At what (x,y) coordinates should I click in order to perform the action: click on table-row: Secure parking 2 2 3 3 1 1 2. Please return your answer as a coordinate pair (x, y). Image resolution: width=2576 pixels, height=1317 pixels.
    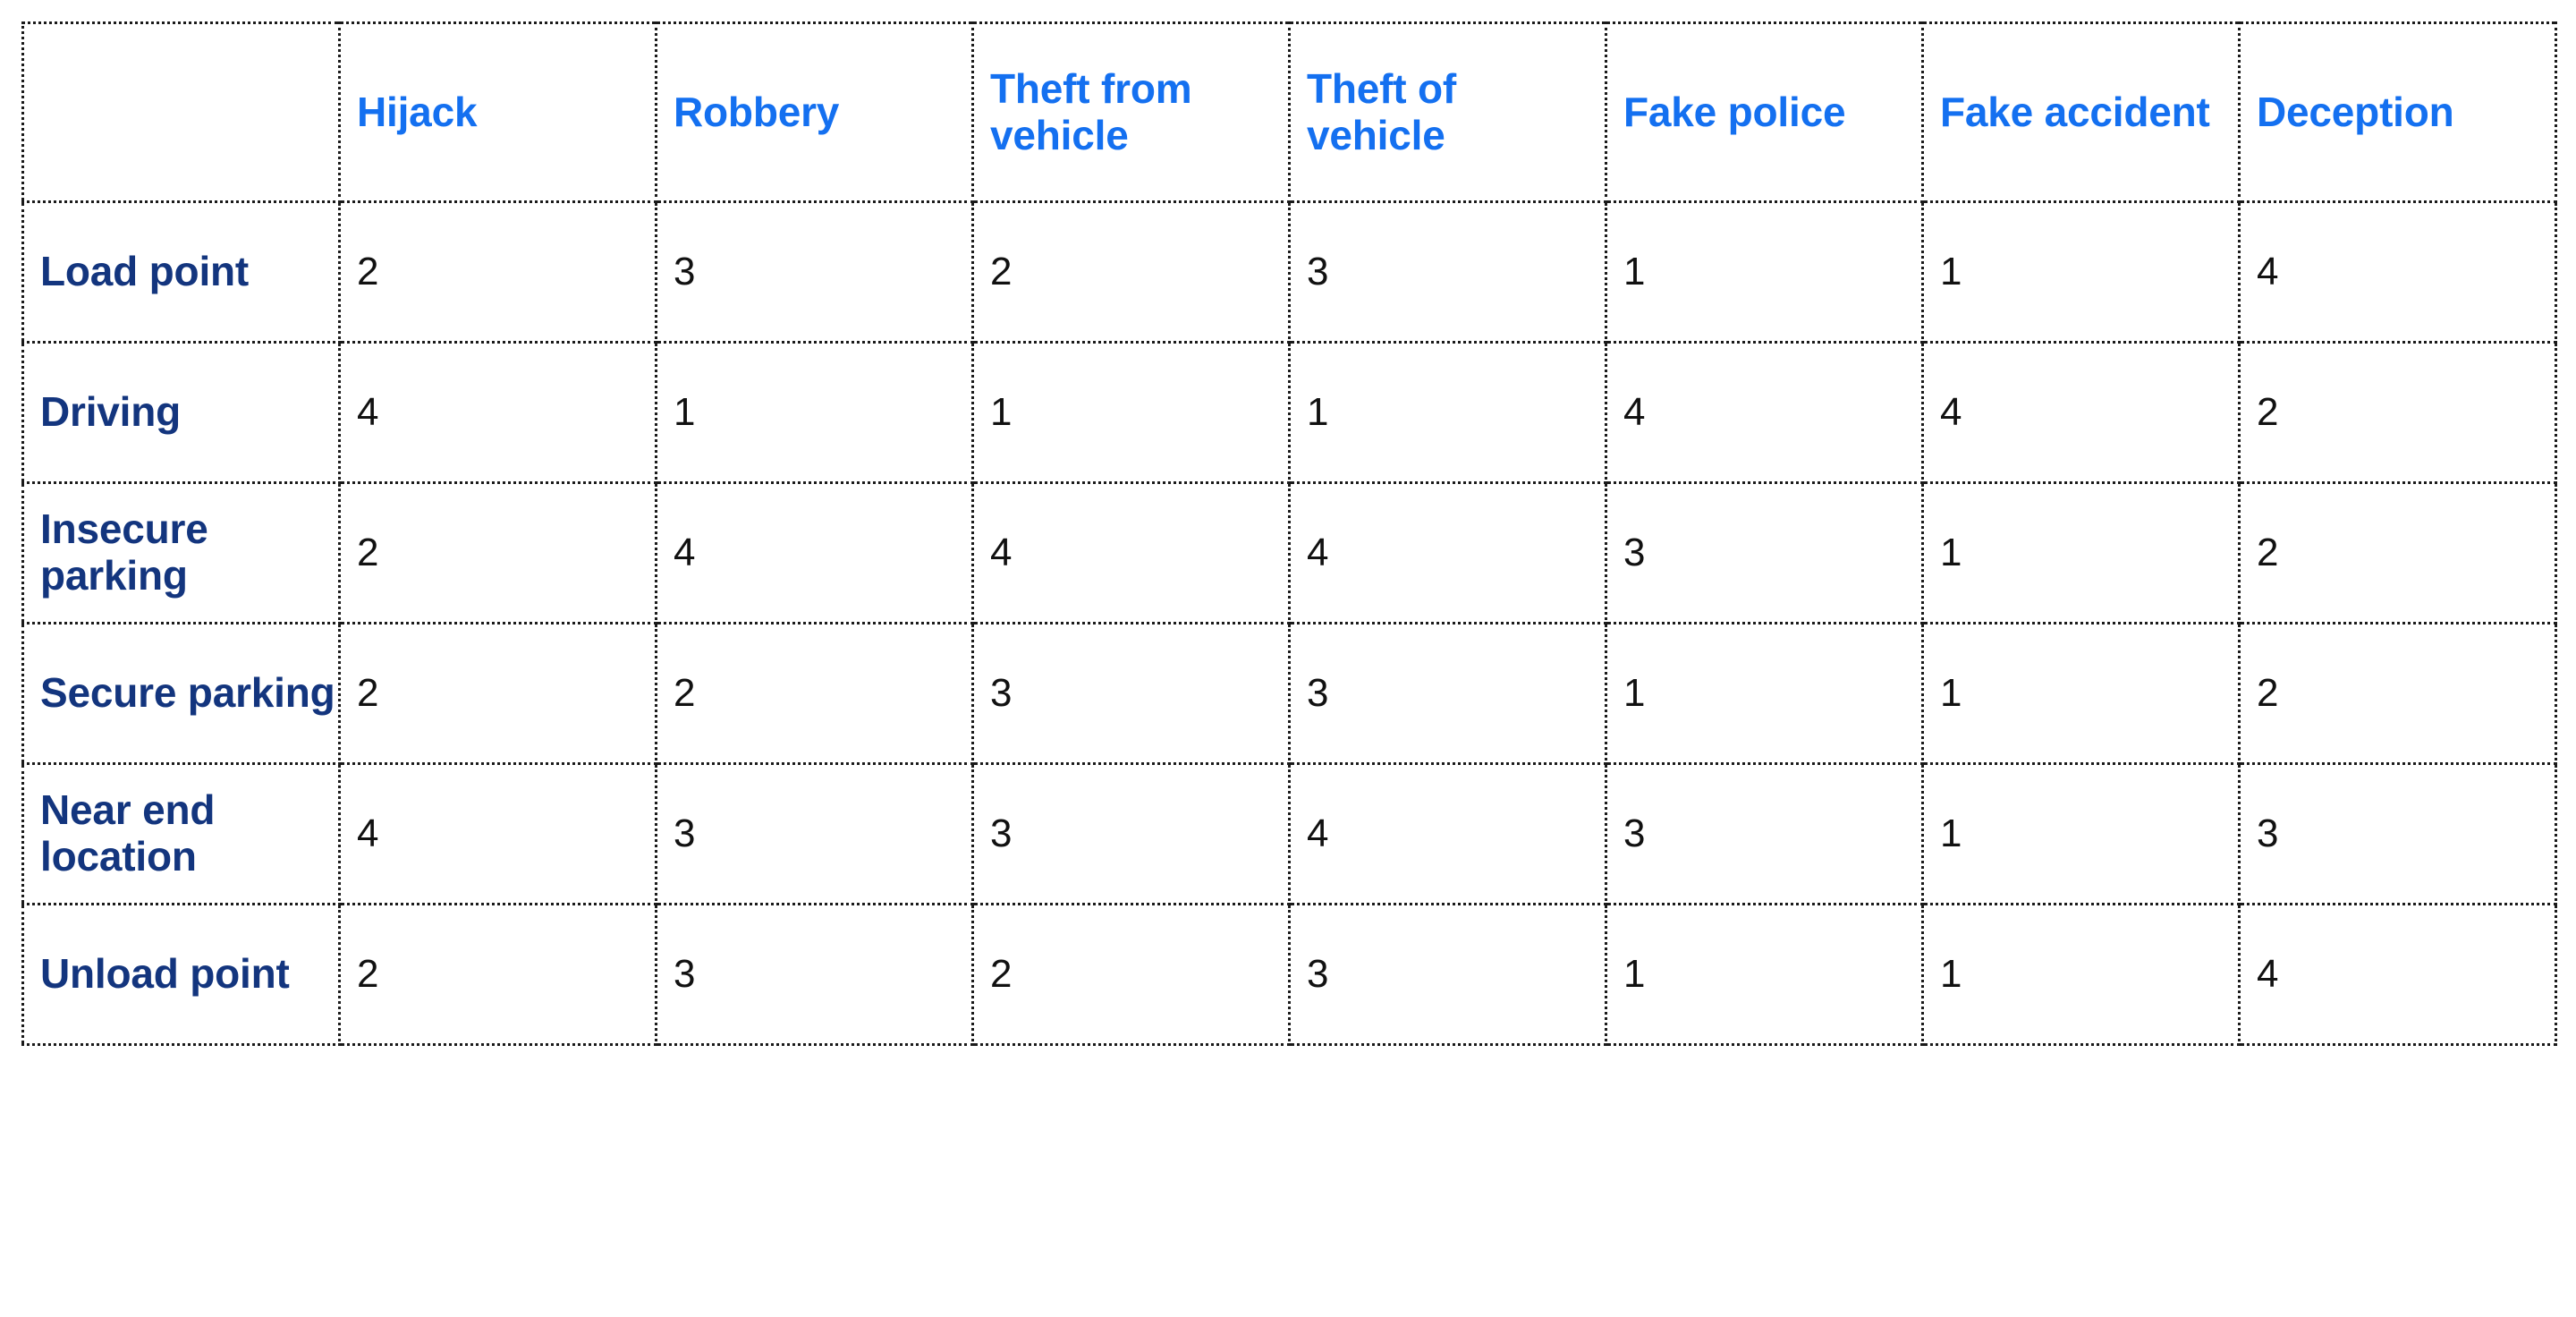
    Looking at the image, I should click on (1289, 694).